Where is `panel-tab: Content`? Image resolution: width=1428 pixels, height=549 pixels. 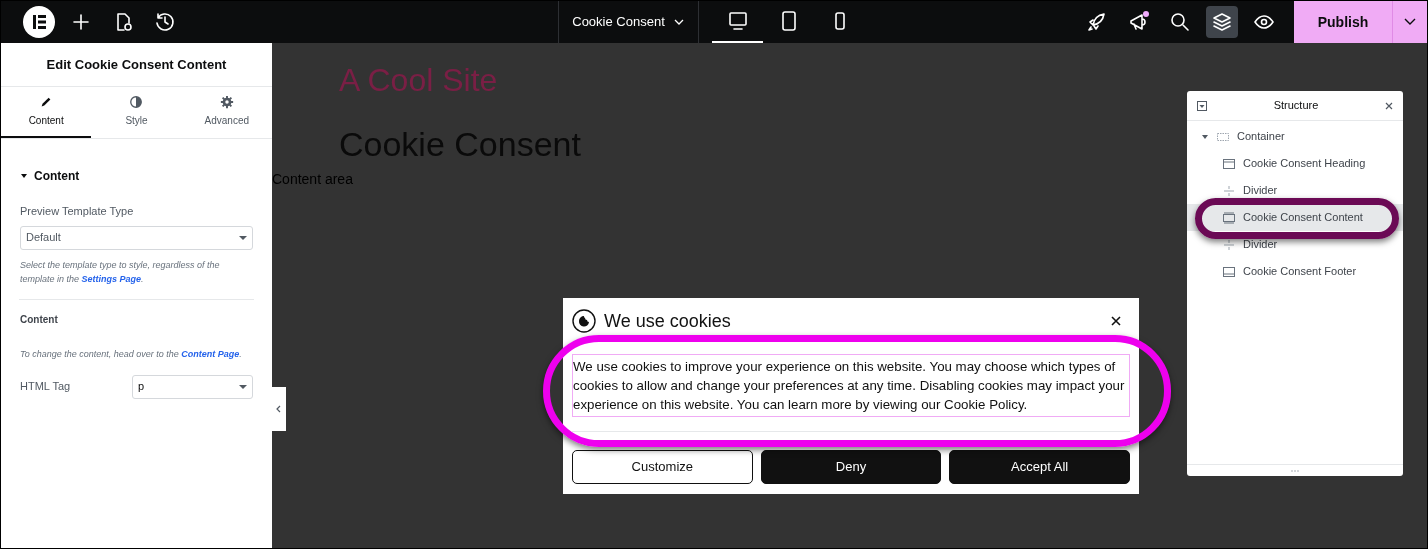 panel-tab: Content is located at coordinates (46, 112).